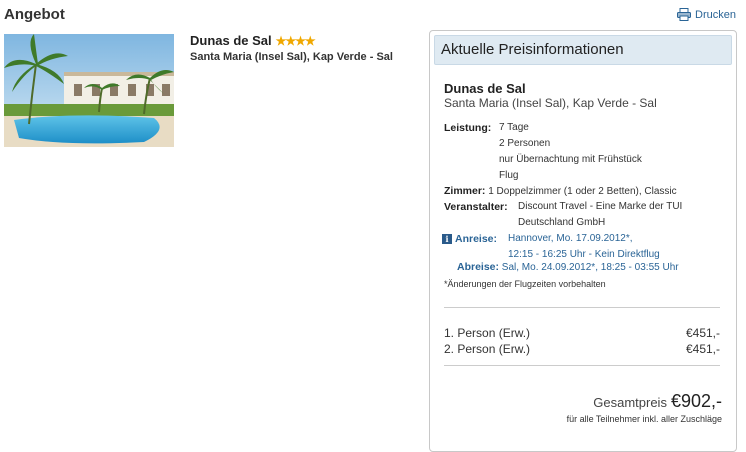  What do you see at coordinates (514, 127) in the screenshot?
I see `leistung-item: 7 Tage` at bounding box center [514, 127].